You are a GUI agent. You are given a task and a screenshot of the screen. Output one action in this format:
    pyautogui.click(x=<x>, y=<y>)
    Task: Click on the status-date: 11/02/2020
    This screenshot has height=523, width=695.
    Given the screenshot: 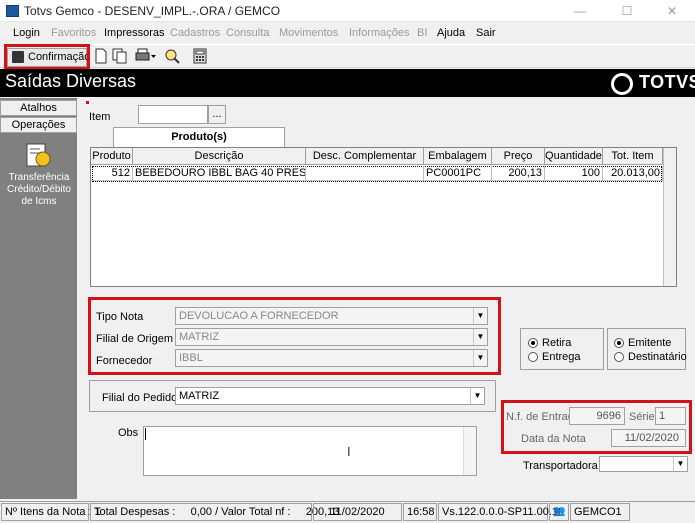 What is the action you would take?
    pyautogui.click(x=357, y=512)
    